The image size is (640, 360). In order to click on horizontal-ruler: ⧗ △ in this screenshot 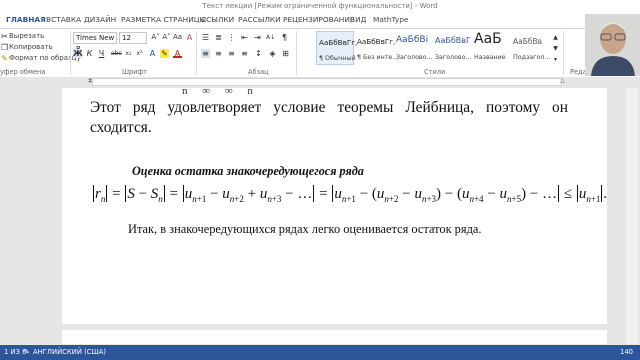, I will do `click(320, 82)`.